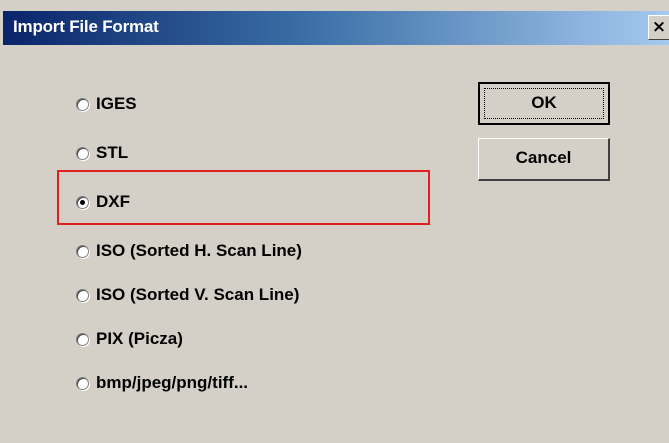 This screenshot has width=669, height=443. What do you see at coordinates (199, 251) in the screenshot?
I see `radio-label: ISO (Sorted H. Scan Line)` at bounding box center [199, 251].